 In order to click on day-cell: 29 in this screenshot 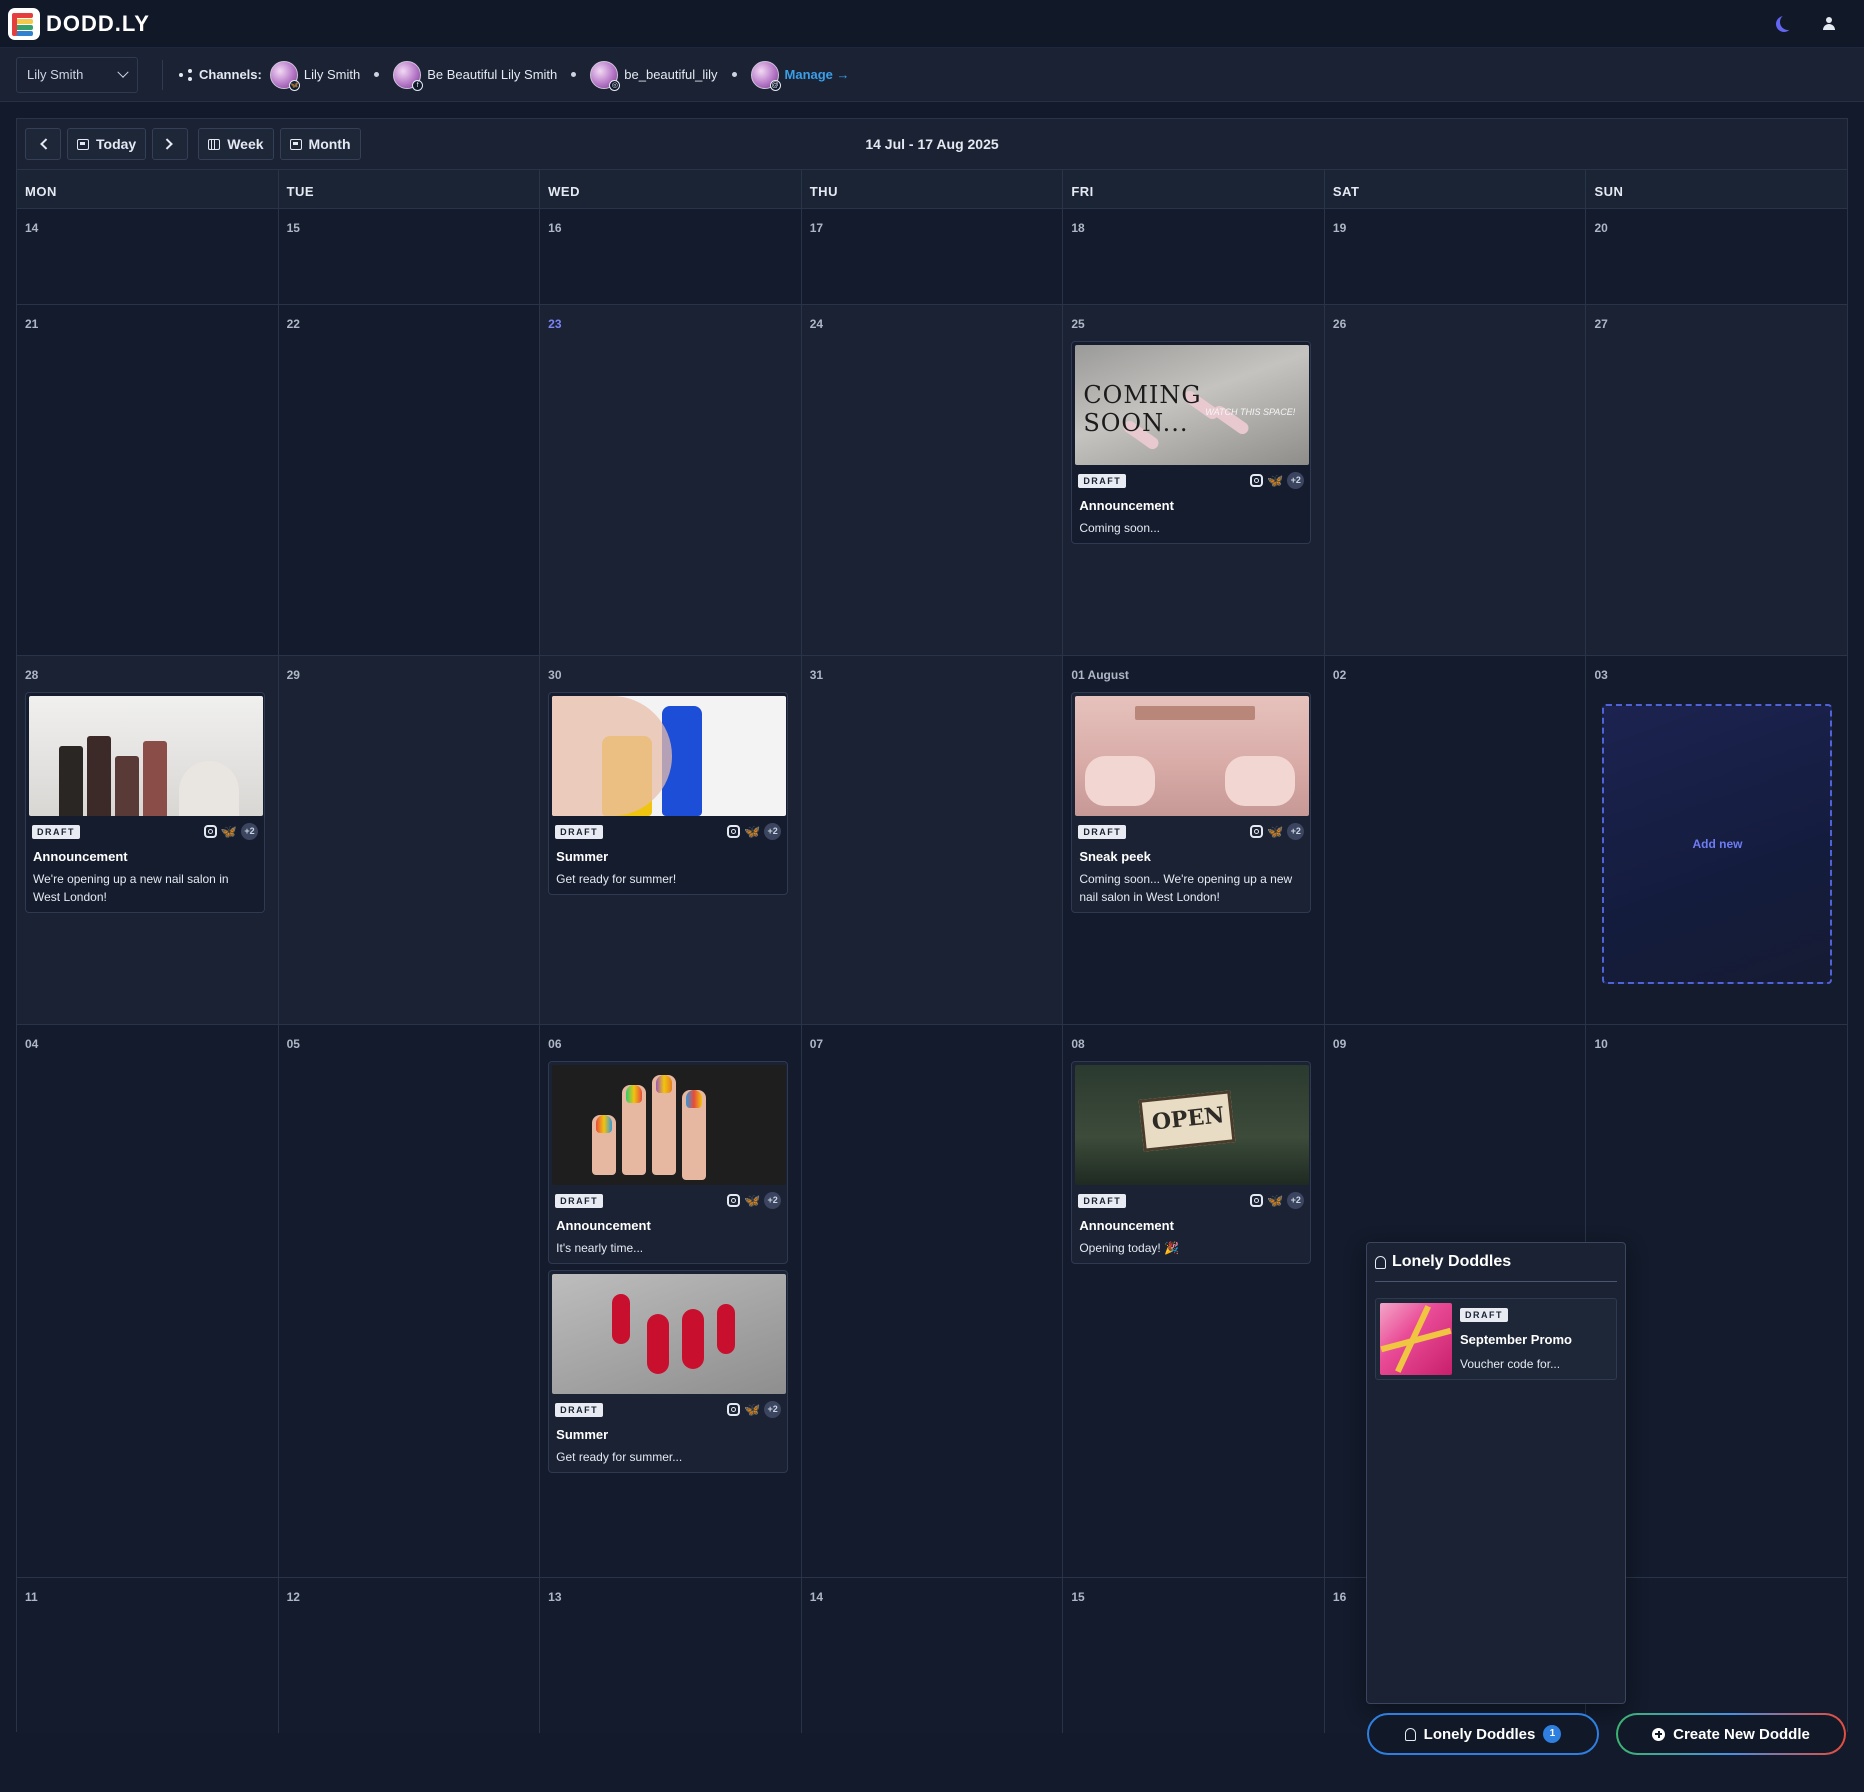, I will do `click(409, 840)`.